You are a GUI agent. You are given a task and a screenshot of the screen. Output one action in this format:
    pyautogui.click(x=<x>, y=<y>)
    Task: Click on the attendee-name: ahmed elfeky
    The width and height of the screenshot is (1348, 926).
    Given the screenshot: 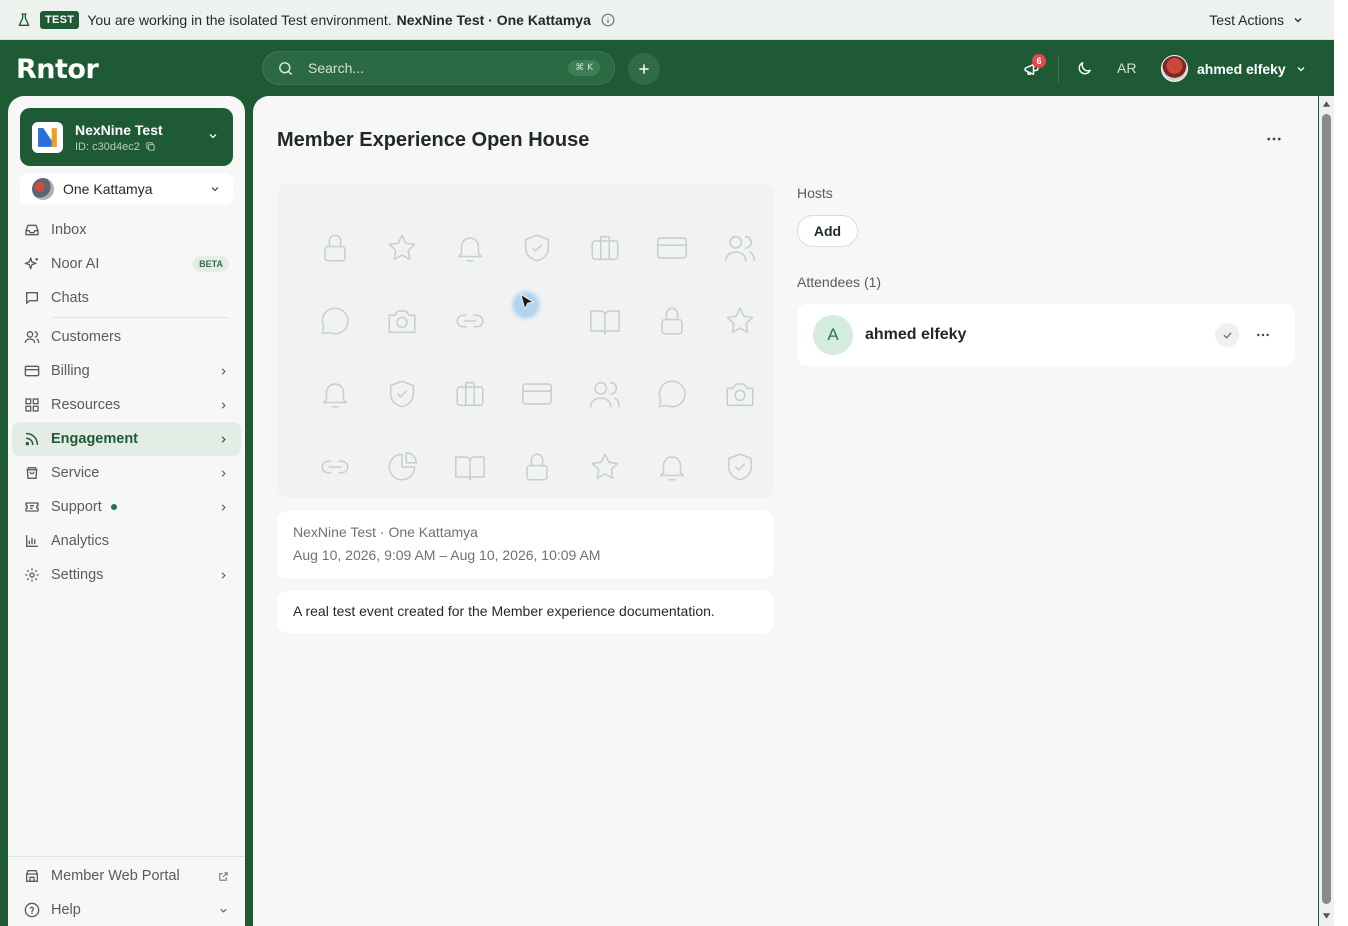 What is the action you would take?
    pyautogui.click(x=916, y=334)
    